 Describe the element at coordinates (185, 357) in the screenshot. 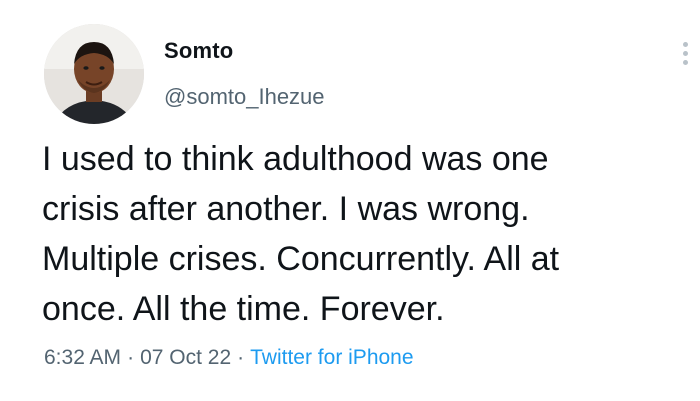

I see `tweet-date: 07 Oct 22` at that location.